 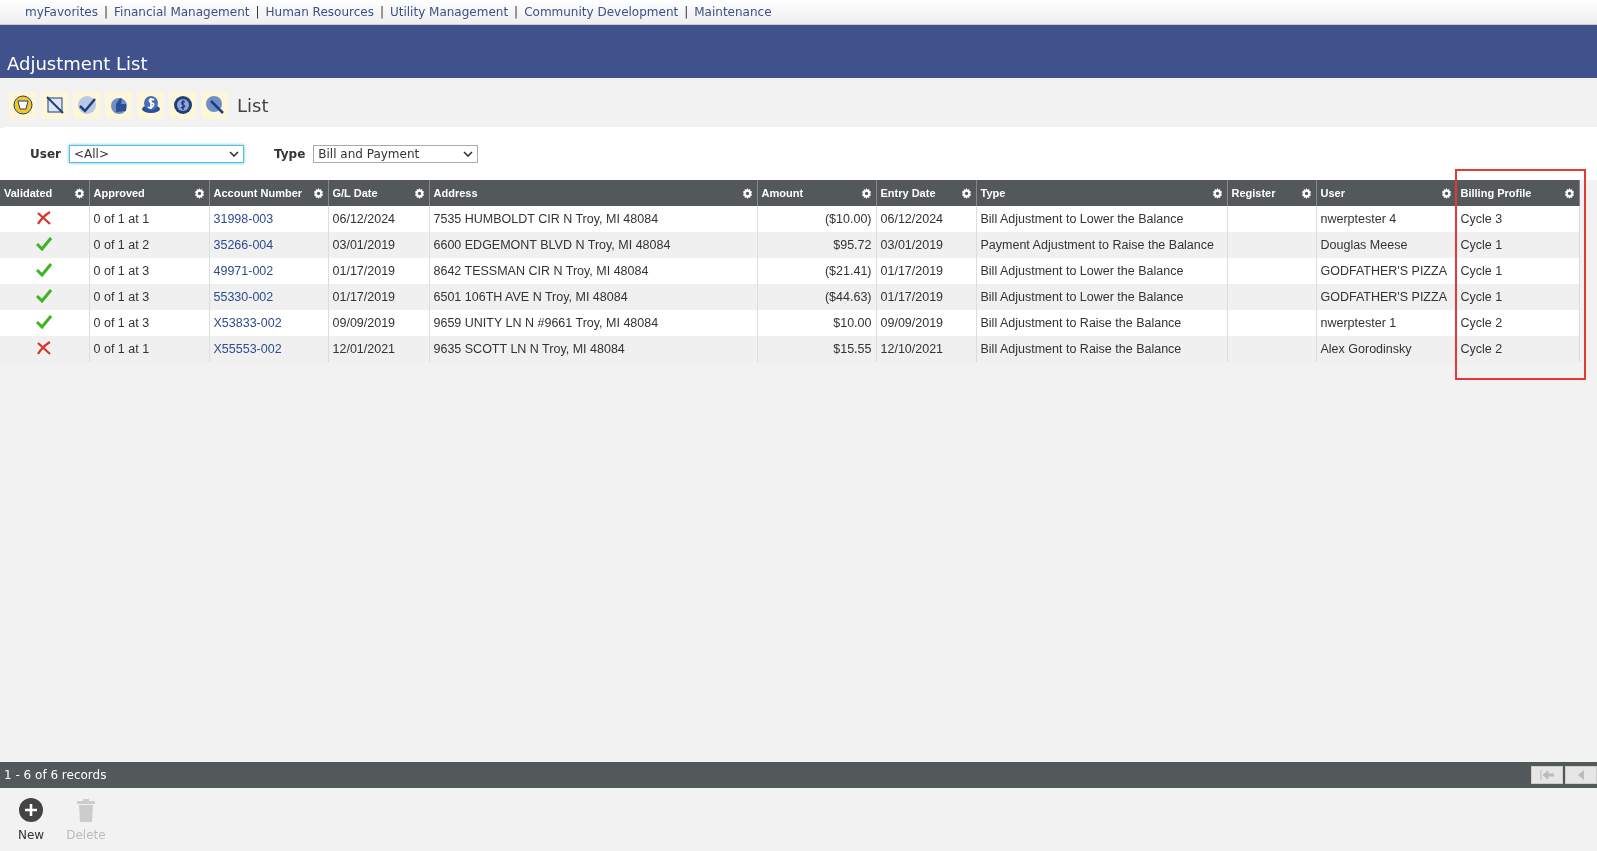 What do you see at coordinates (1386, 193) in the screenshot?
I see `column-header: User` at bounding box center [1386, 193].